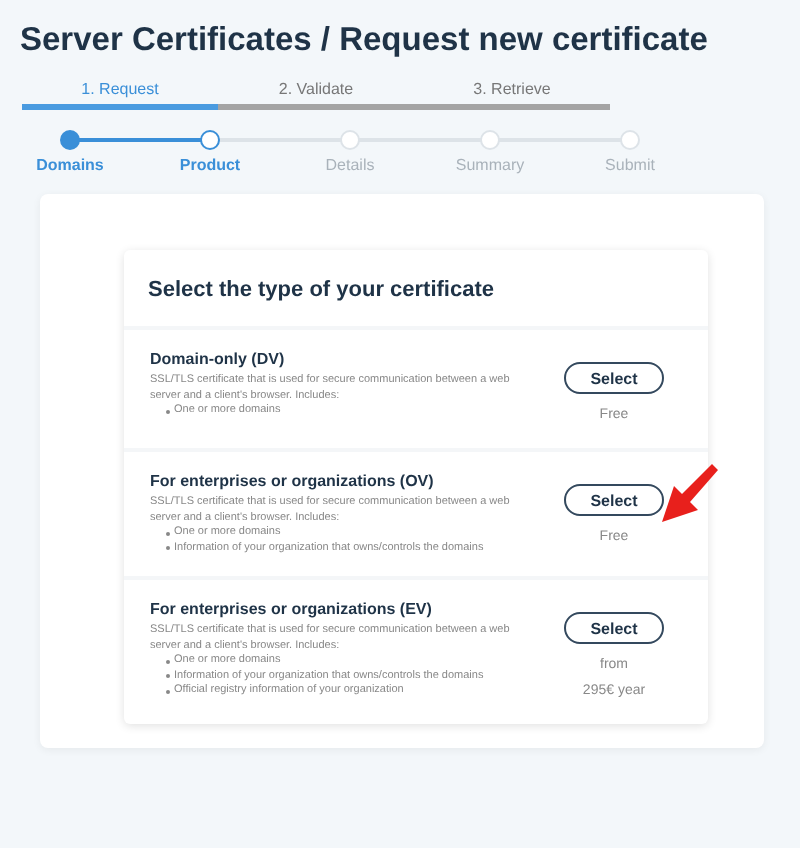  Describe the element at coordinates (293, 481) in the screenshot. I see `option-name: For enterprises or organizations (OV)` at that location.